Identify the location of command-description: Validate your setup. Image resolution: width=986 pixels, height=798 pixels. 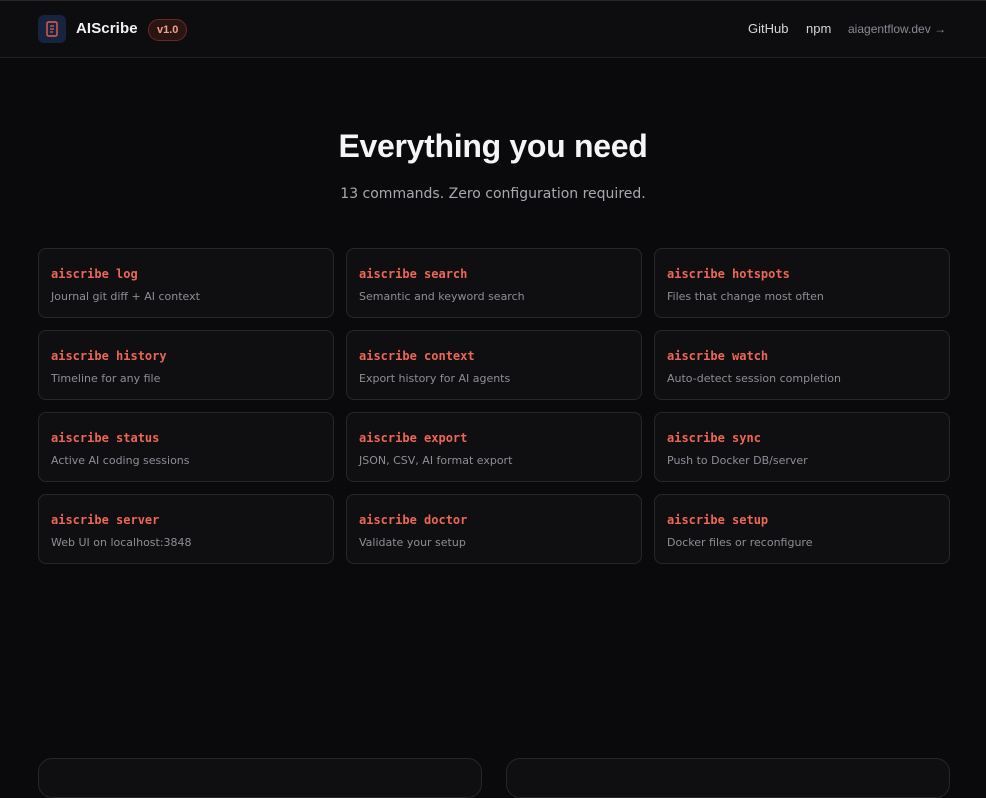
(412, 542).